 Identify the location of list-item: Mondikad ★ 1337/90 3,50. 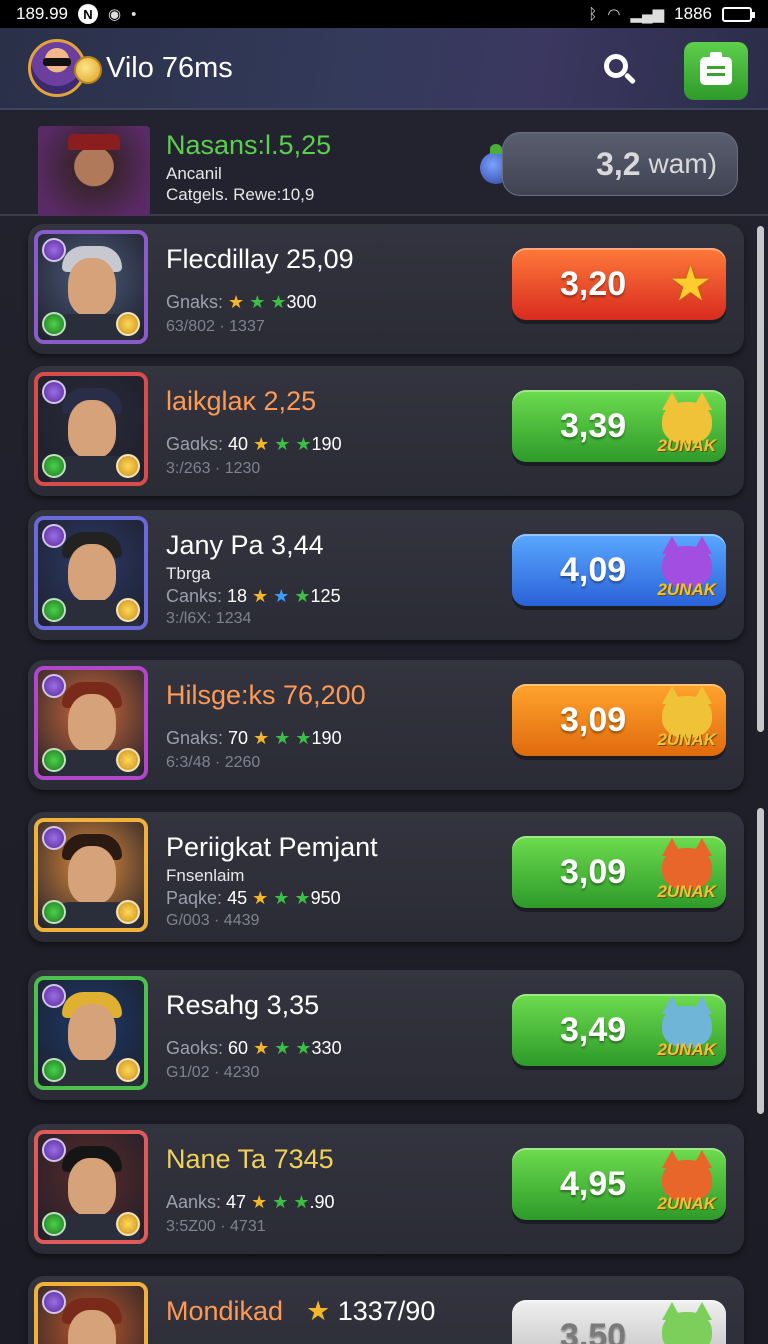
(386, 1310).